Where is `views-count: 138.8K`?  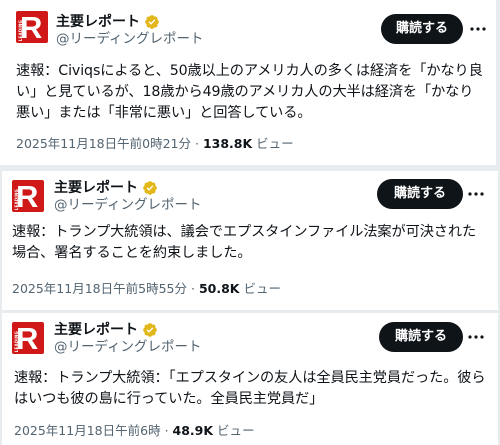 views-count: 138.8K is located at coordinates (227, 143).